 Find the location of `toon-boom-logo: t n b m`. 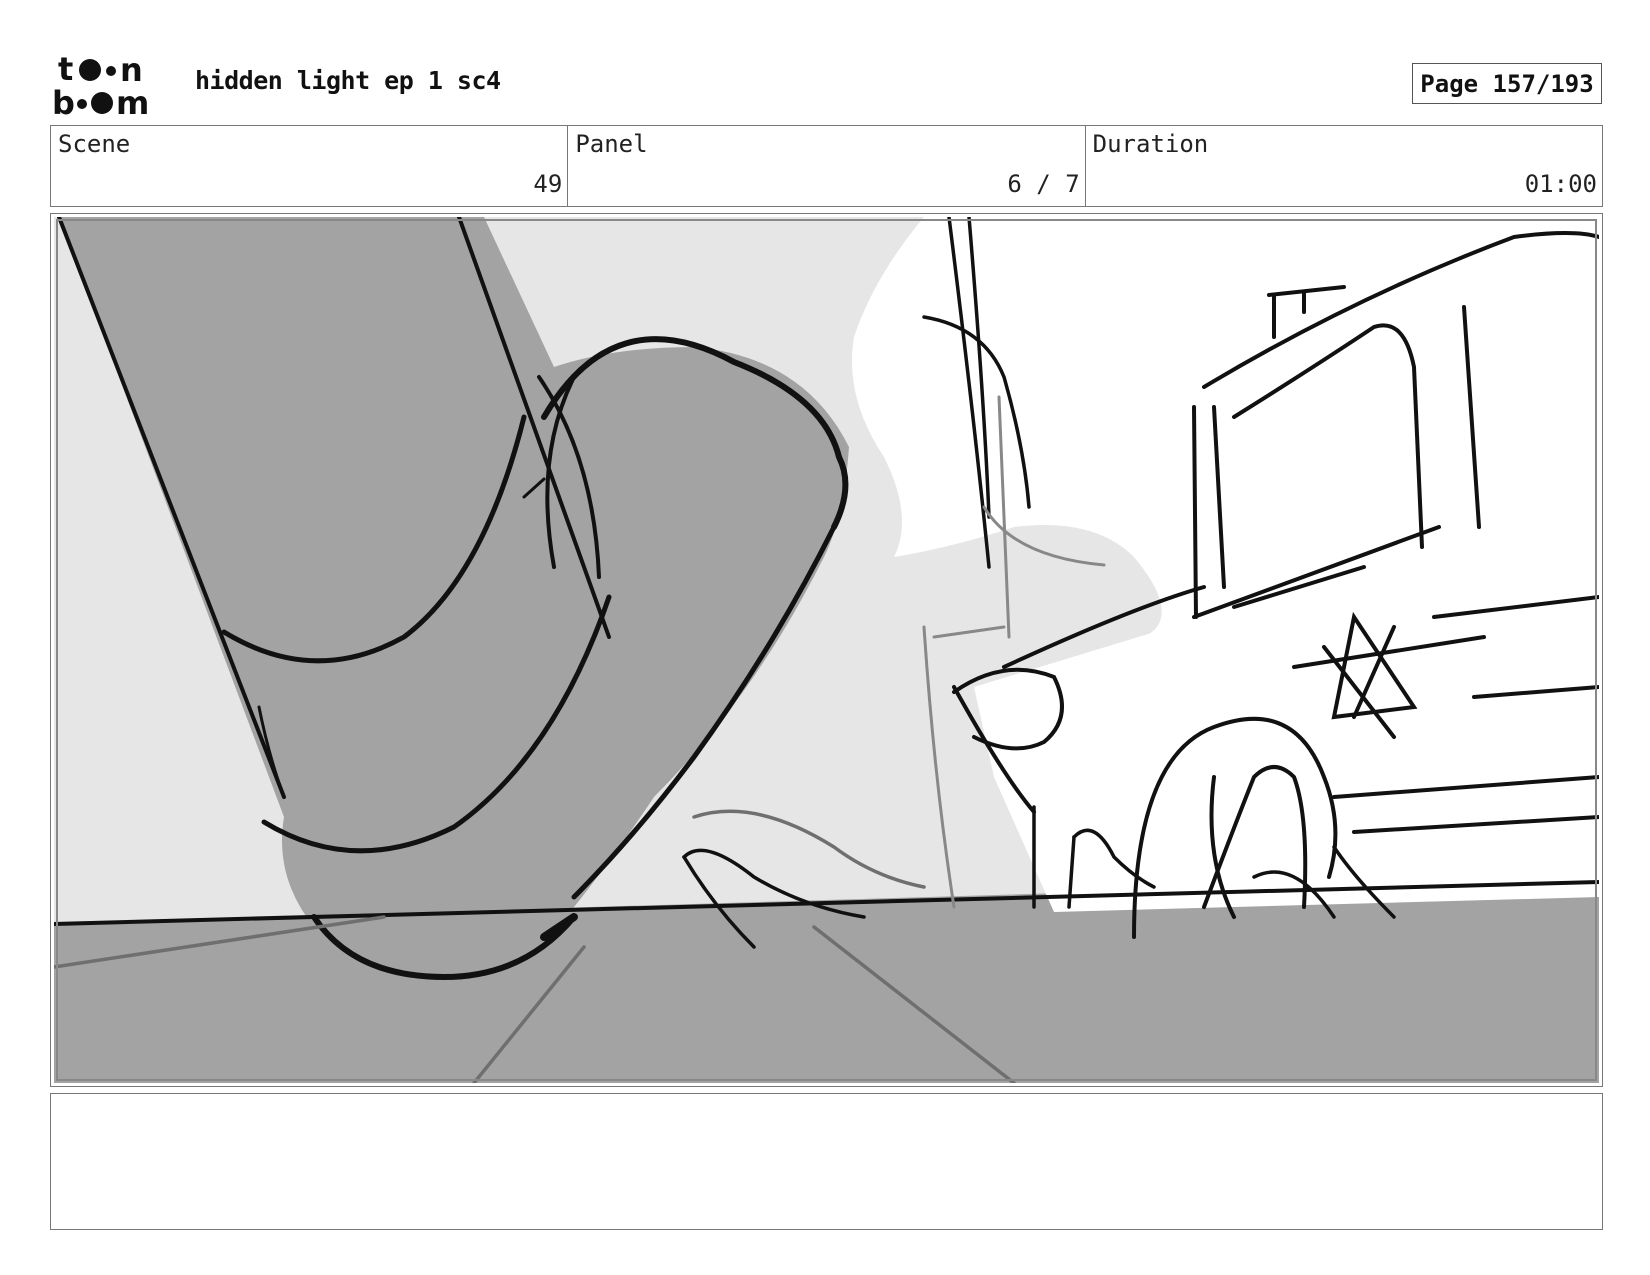

toon-boom-logo: t n b m is located at coordinates (112, 86).